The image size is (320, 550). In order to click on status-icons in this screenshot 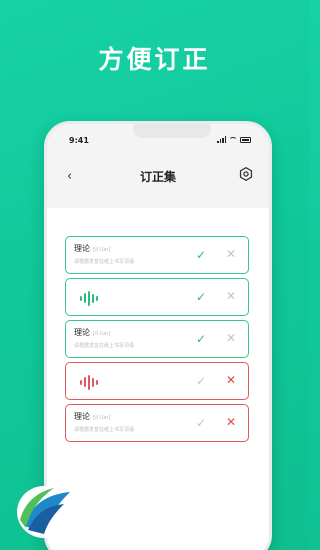, I will do `click(234, 139)`.